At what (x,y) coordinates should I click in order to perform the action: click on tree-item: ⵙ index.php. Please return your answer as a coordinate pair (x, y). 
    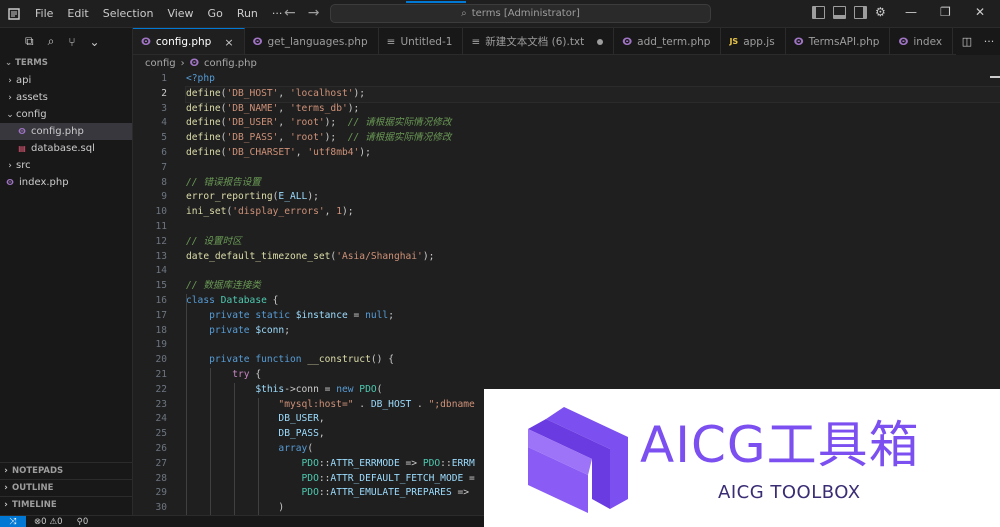
    Looking at the image, I should click on (66, 182).